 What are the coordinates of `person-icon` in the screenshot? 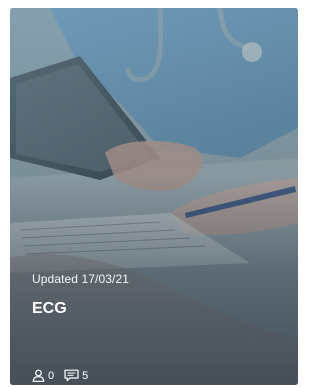 It's located at (40, 375).